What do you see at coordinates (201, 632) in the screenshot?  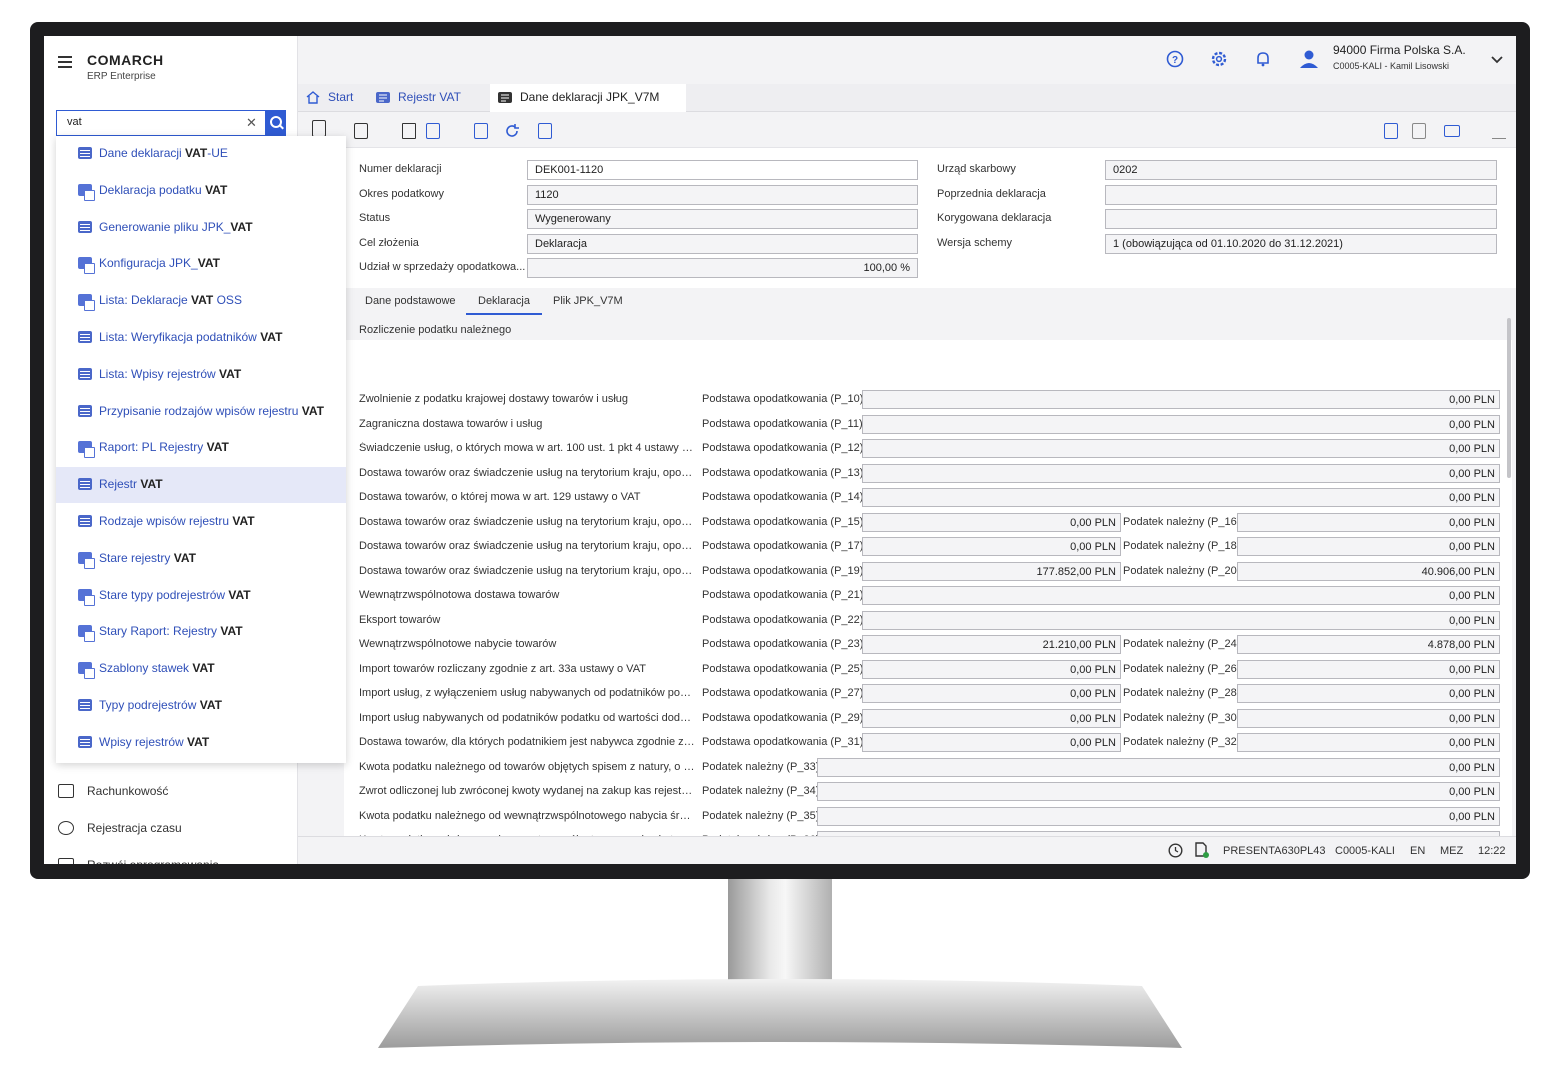 I see `search-result-item: Stary Raport: Rejestry VAT` at bounding box center [201, 632].